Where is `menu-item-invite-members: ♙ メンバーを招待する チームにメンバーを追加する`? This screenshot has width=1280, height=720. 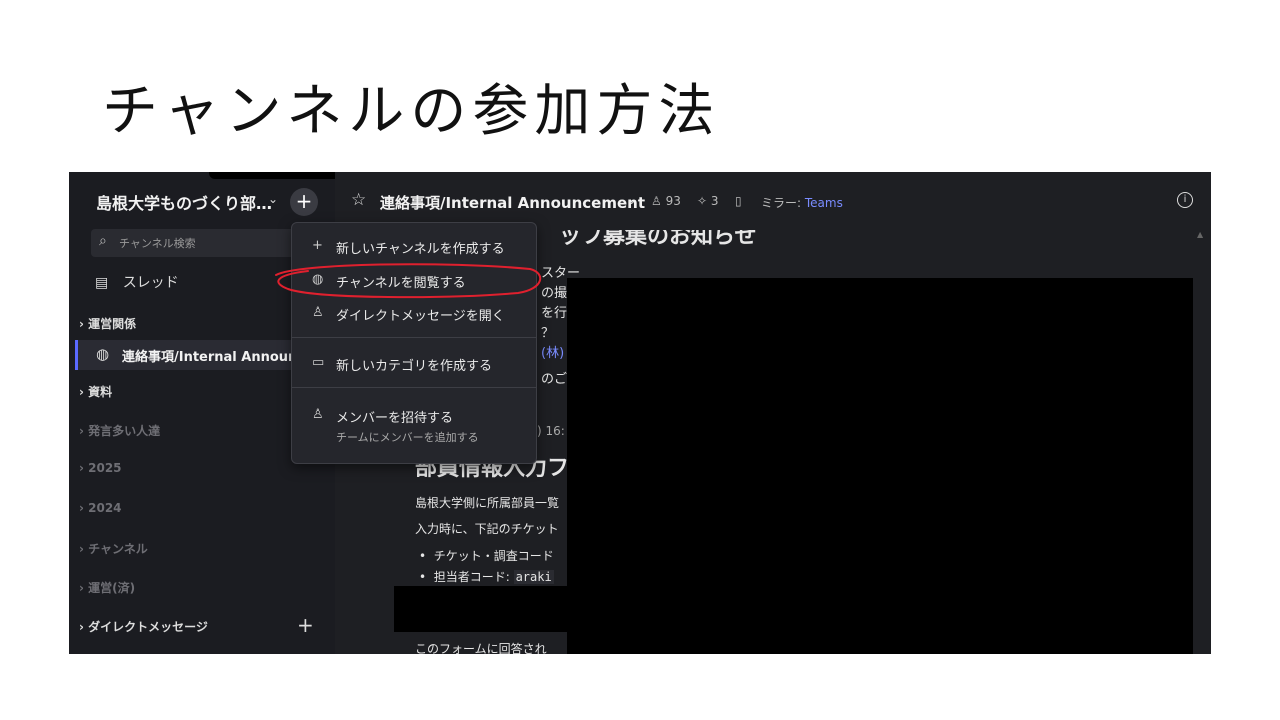
menu-item-invite-members: ♙ メンバーを招待する チームにメンバーを追加する is located at coordinates (414, 424).